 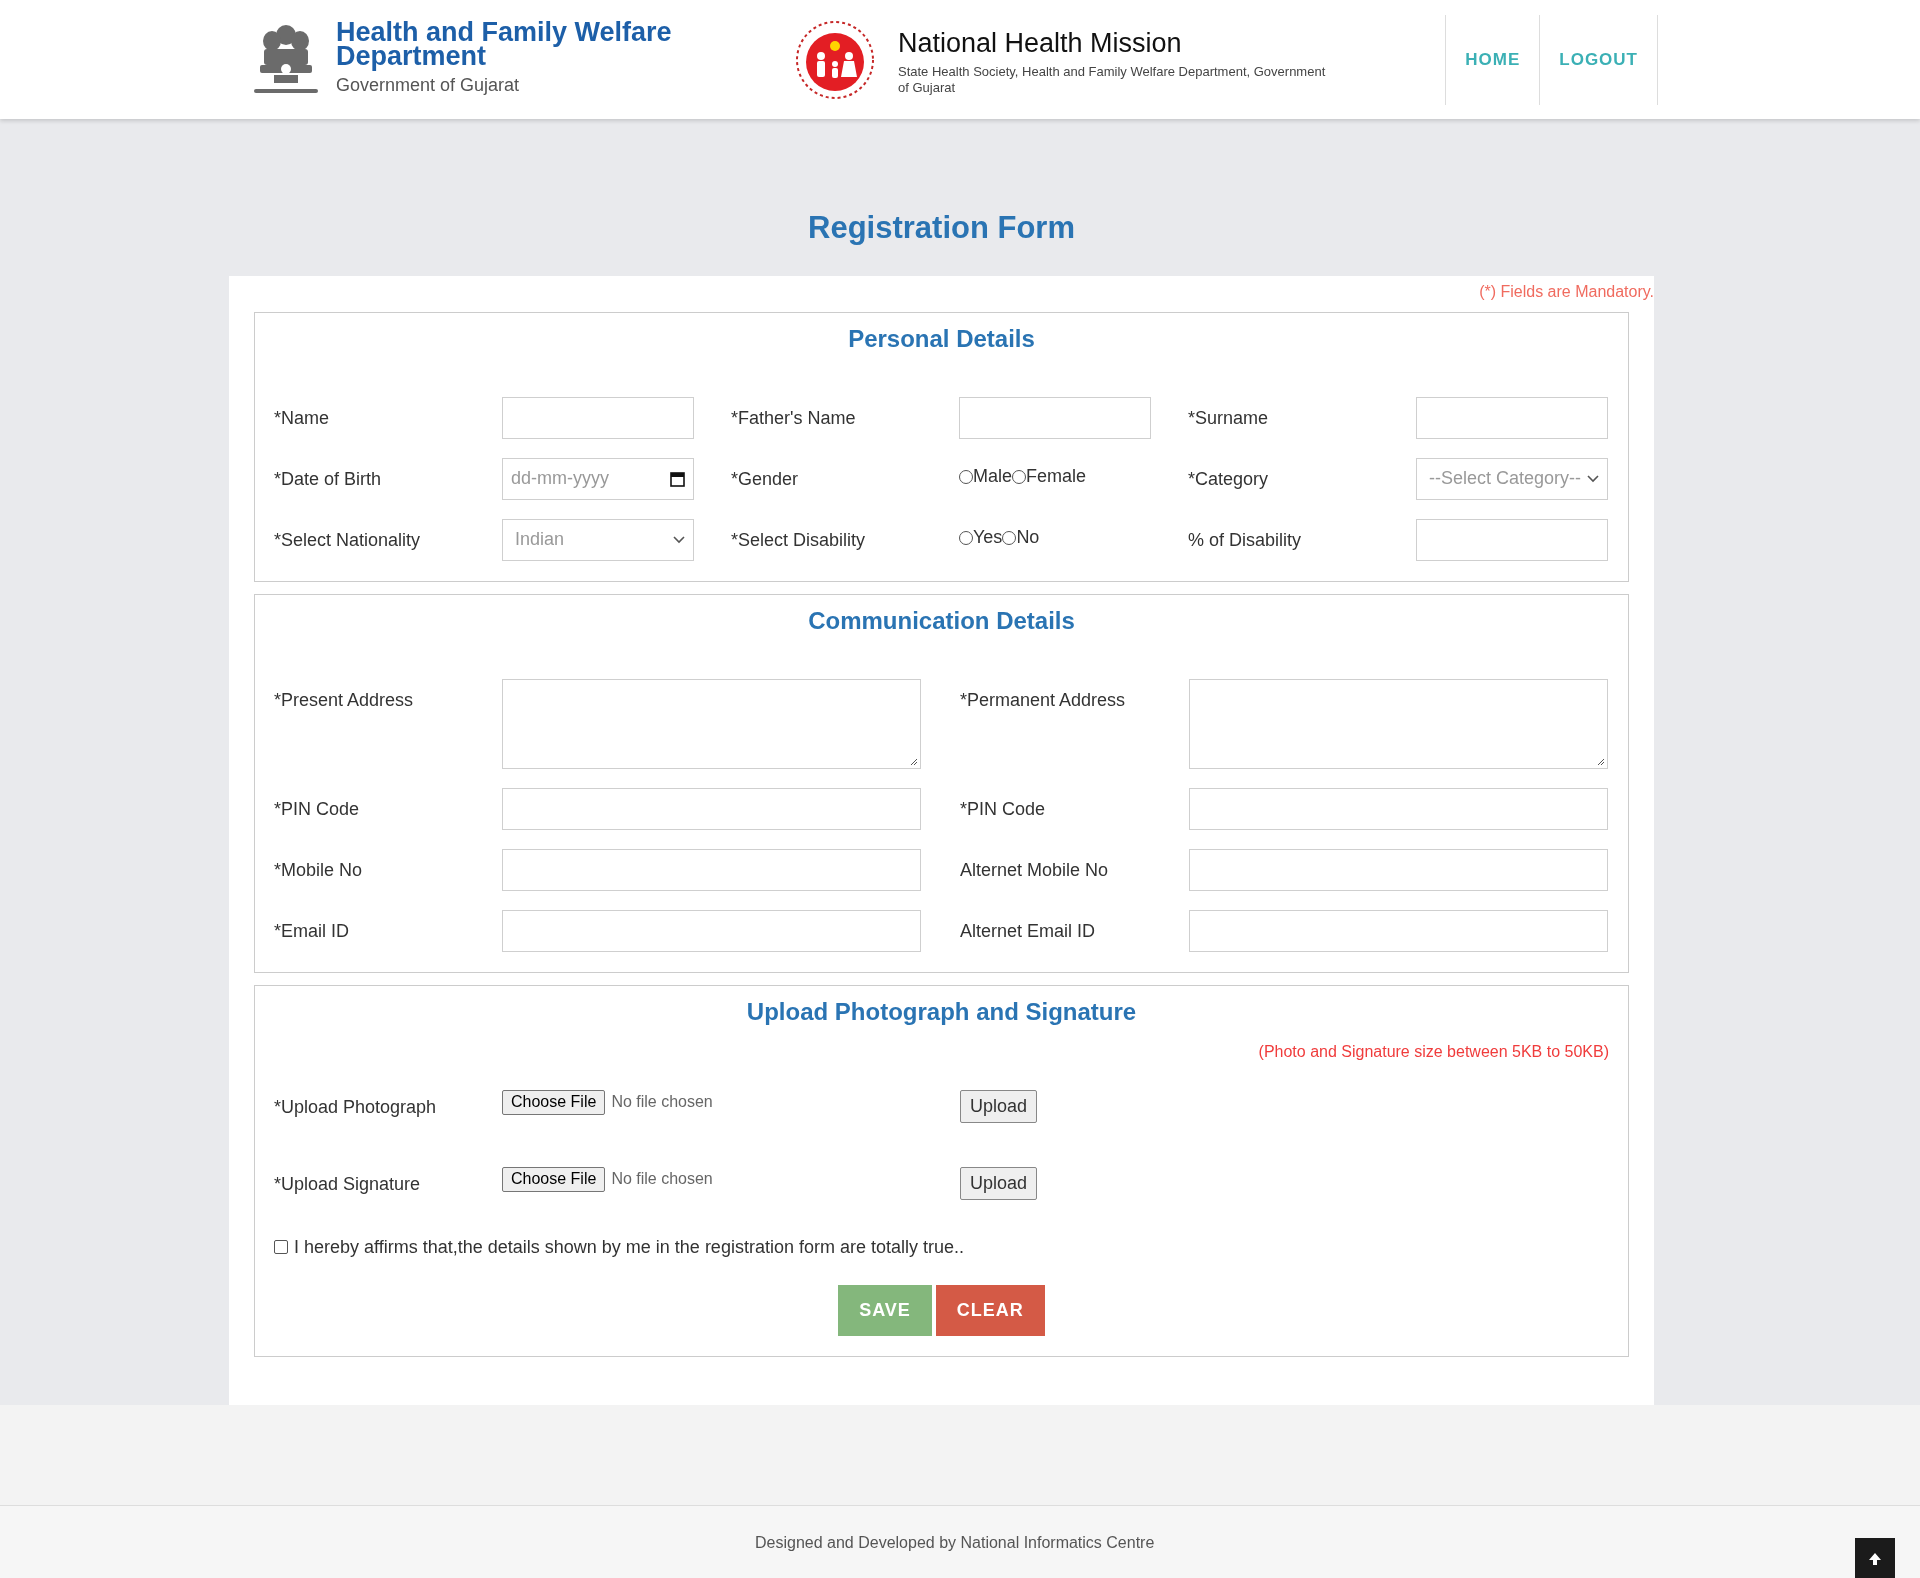 What do you see at coordinates (356, 1107) in the screenshot?
I see `field-label: *Upload Photograph` at bounding box center [356, 1107].